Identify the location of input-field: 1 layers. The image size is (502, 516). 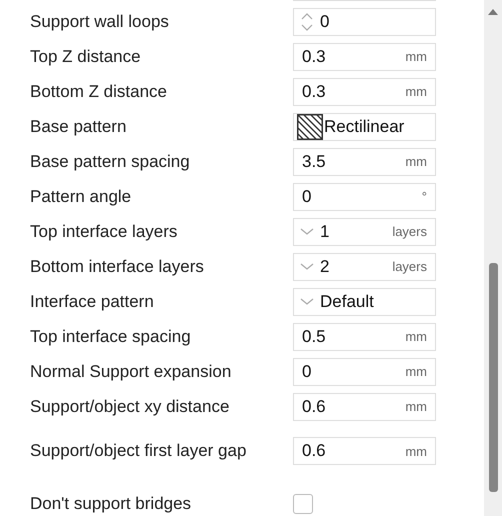
(364, 232).